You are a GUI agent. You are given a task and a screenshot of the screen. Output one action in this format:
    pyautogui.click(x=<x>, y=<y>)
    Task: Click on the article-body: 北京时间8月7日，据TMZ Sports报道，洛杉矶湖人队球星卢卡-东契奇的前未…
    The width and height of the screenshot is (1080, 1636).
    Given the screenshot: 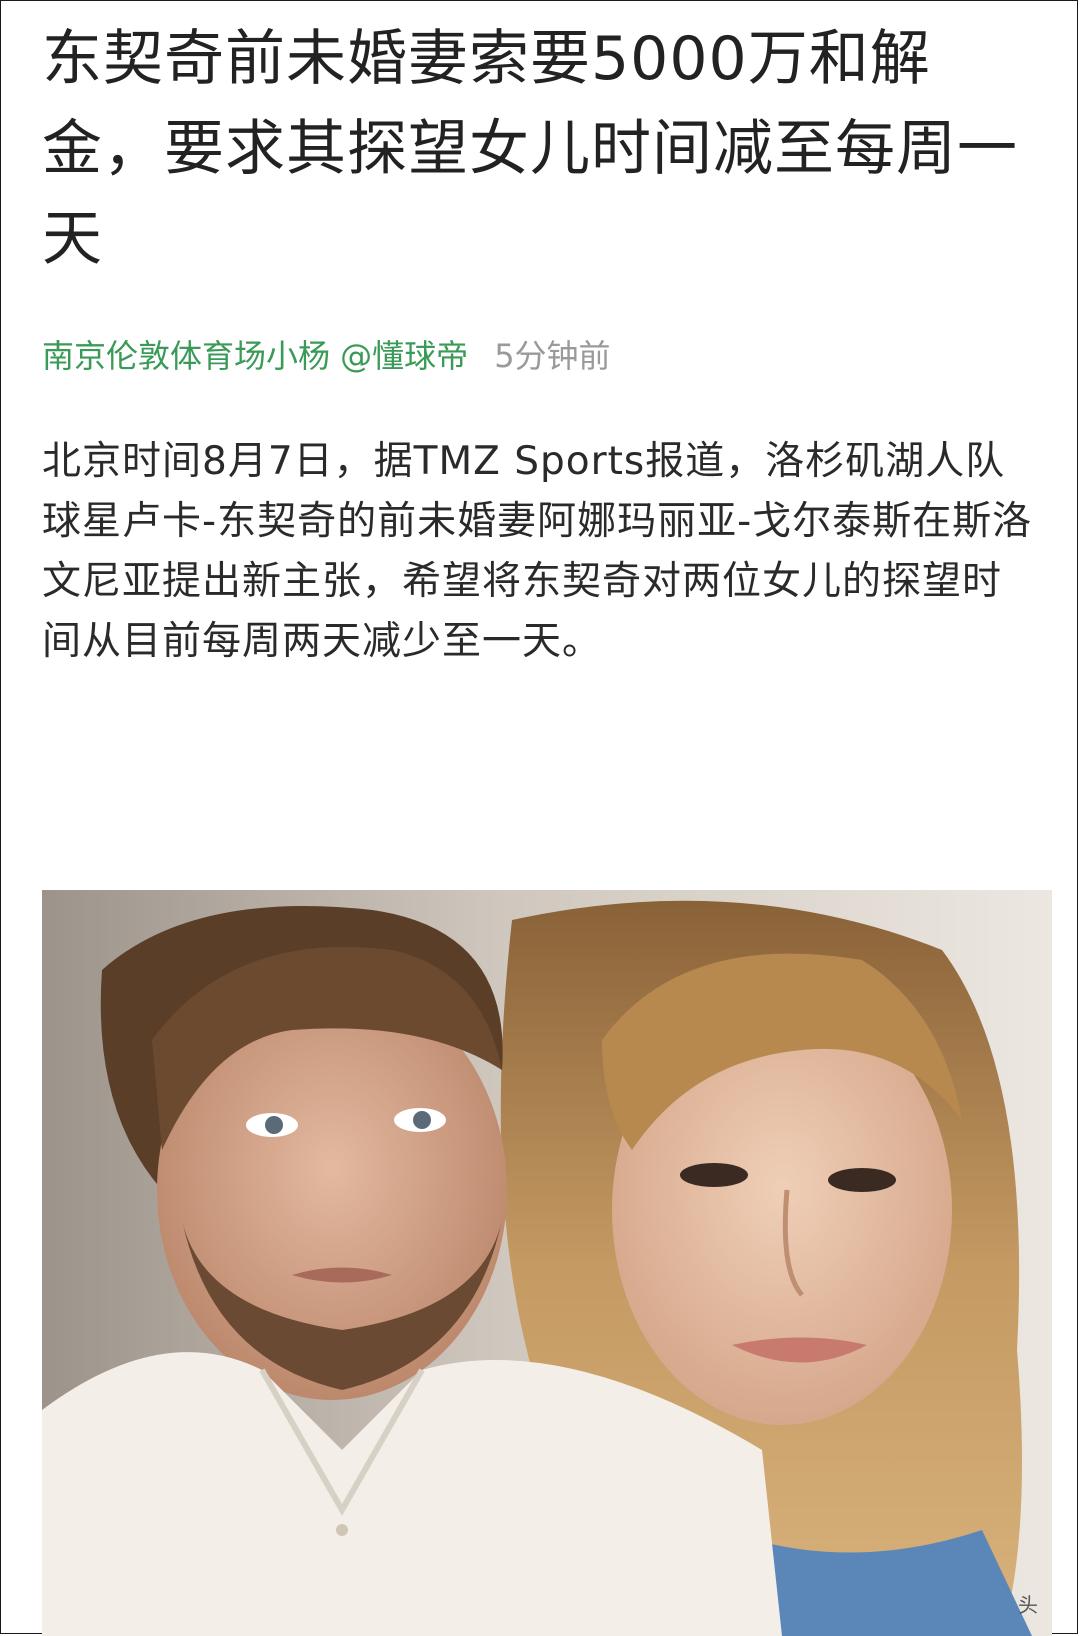 What is the action you would take?
    pyautogui.click(x=537, y=551)
    